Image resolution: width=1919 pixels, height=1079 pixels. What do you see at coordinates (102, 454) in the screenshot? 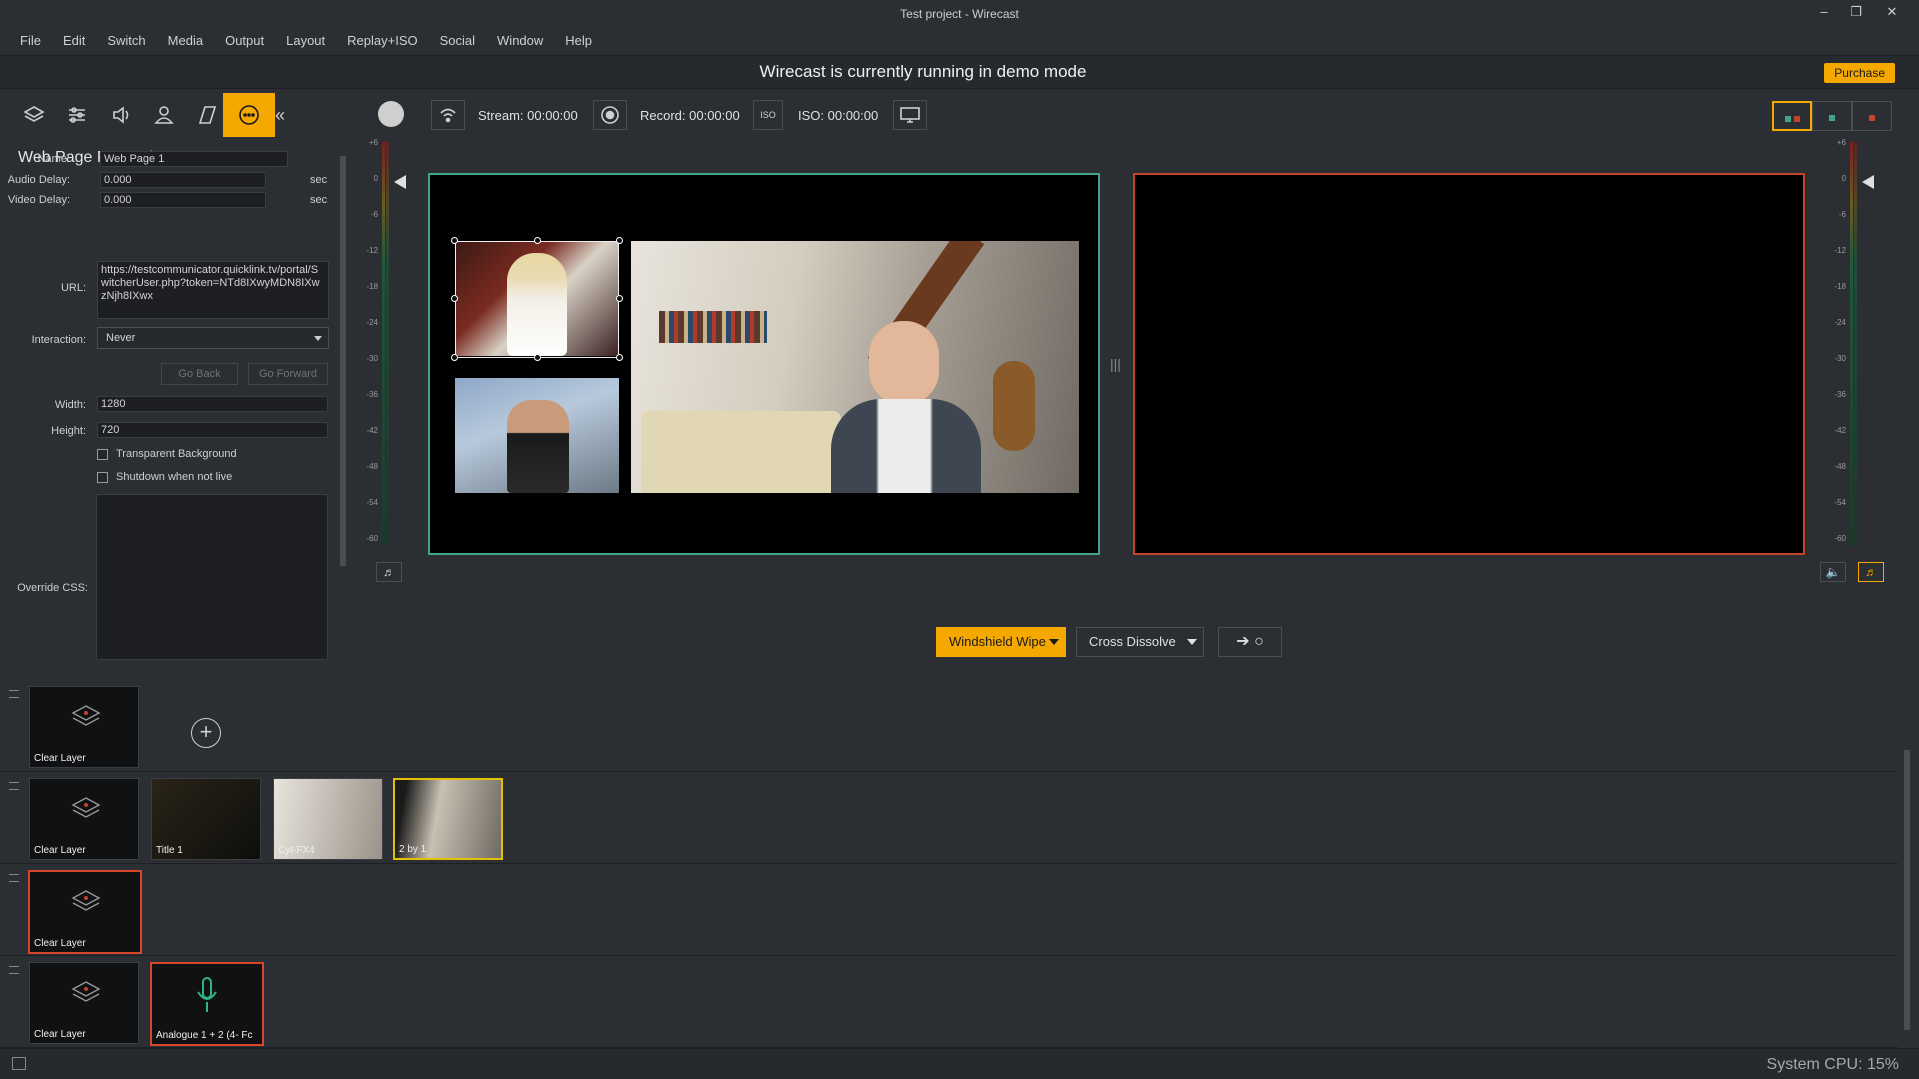
I see `transparent-background-checkbox` at bounding box center [102, 454].